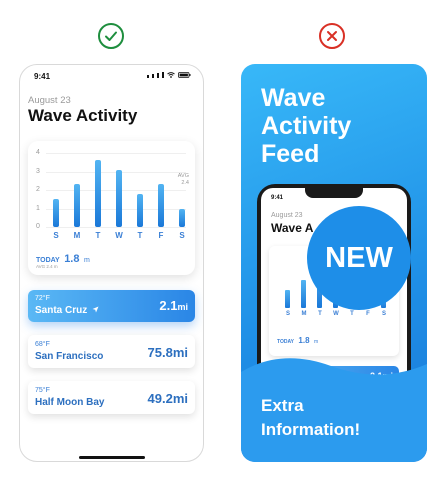 This screenshot has height=484, width=446. Describe the element at coordinates (48, 260) in the screenshot. I see `today-label: TODAY` at that location.